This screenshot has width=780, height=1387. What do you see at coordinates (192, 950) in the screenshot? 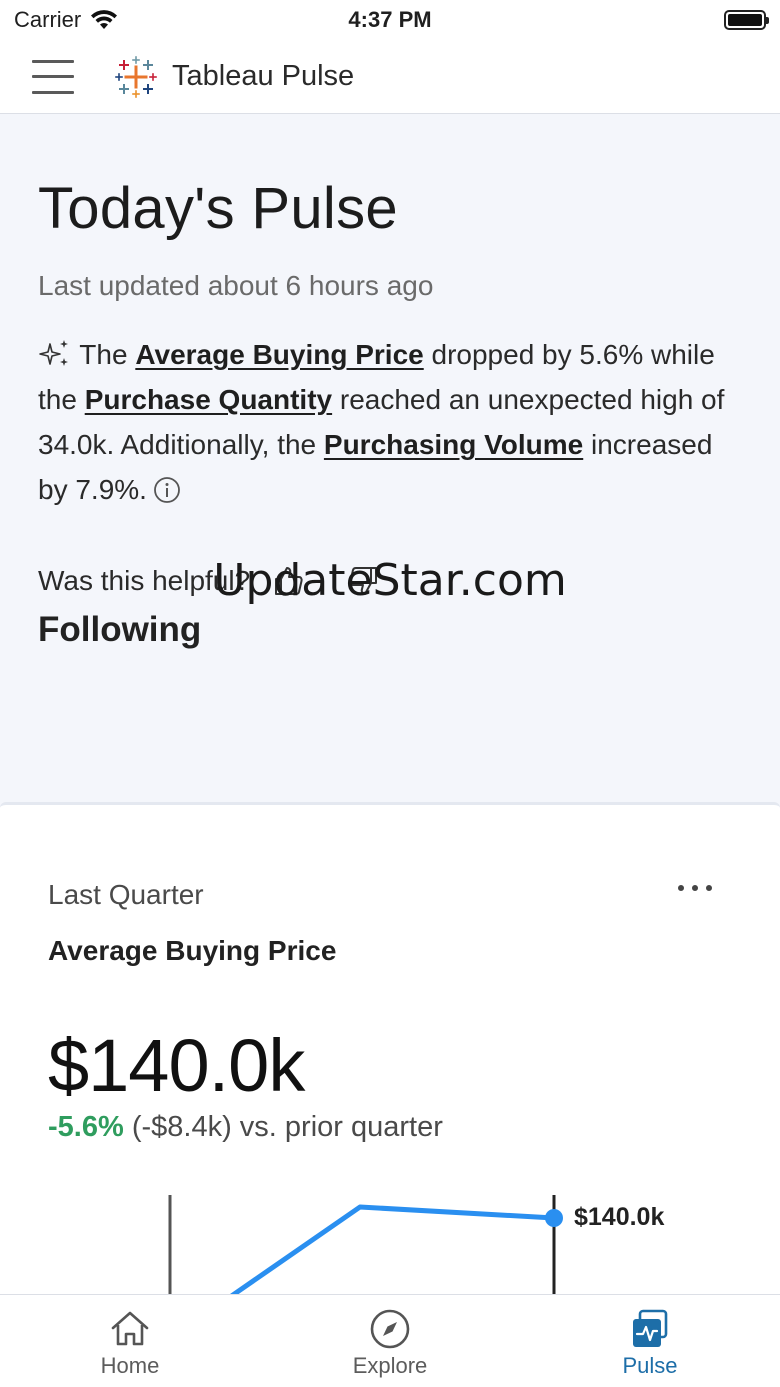
I see `card-metric-name: Average Buying Price` at bounding box center [192, 950].